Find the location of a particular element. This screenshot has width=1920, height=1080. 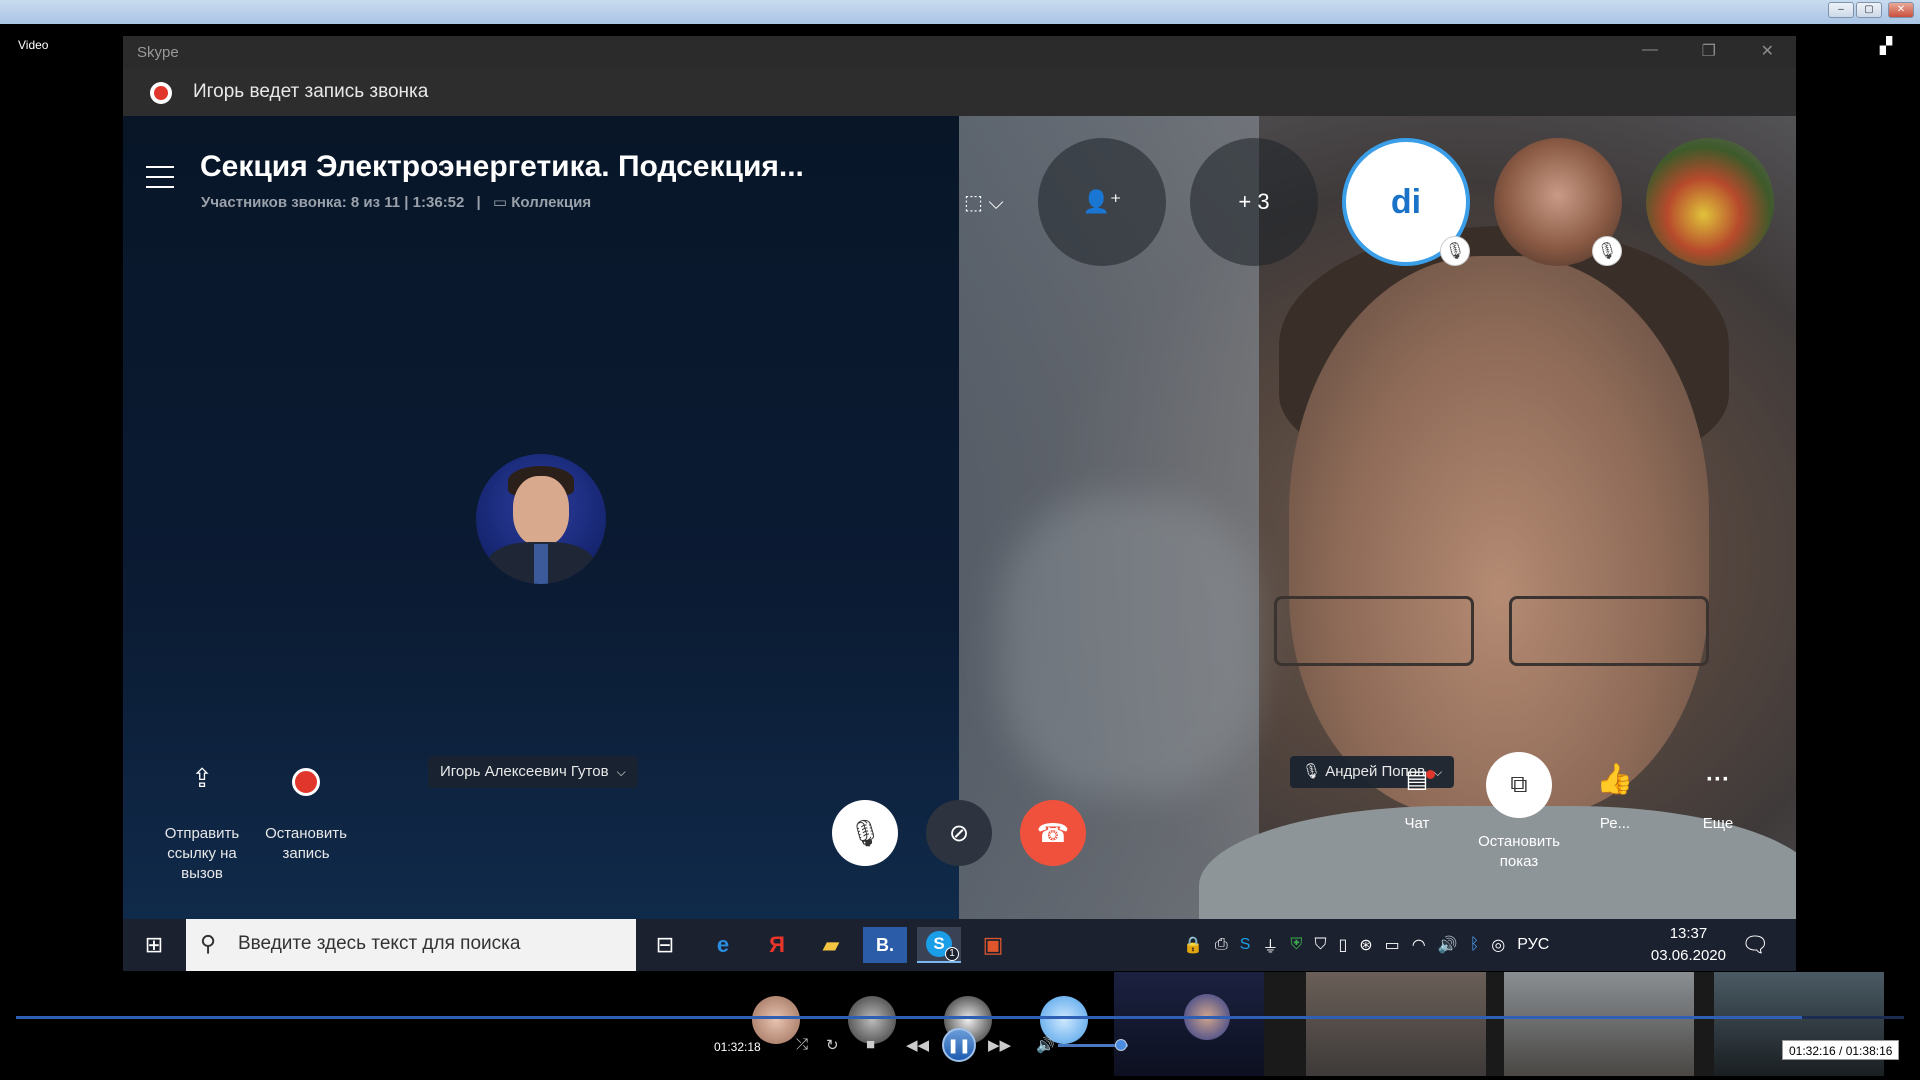

volume-knob is located at coordinates (1121, 1045).